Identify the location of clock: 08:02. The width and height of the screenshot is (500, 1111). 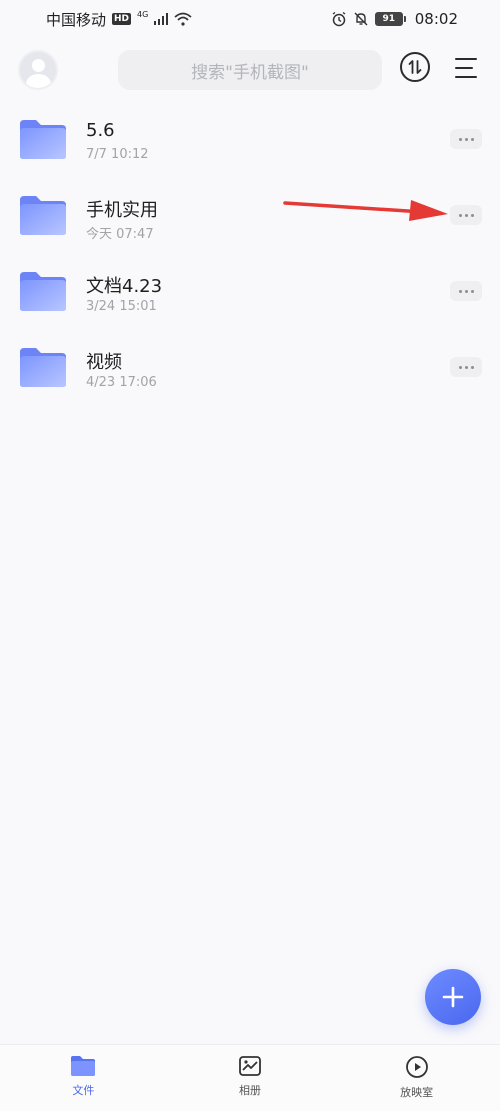
(436, 19).